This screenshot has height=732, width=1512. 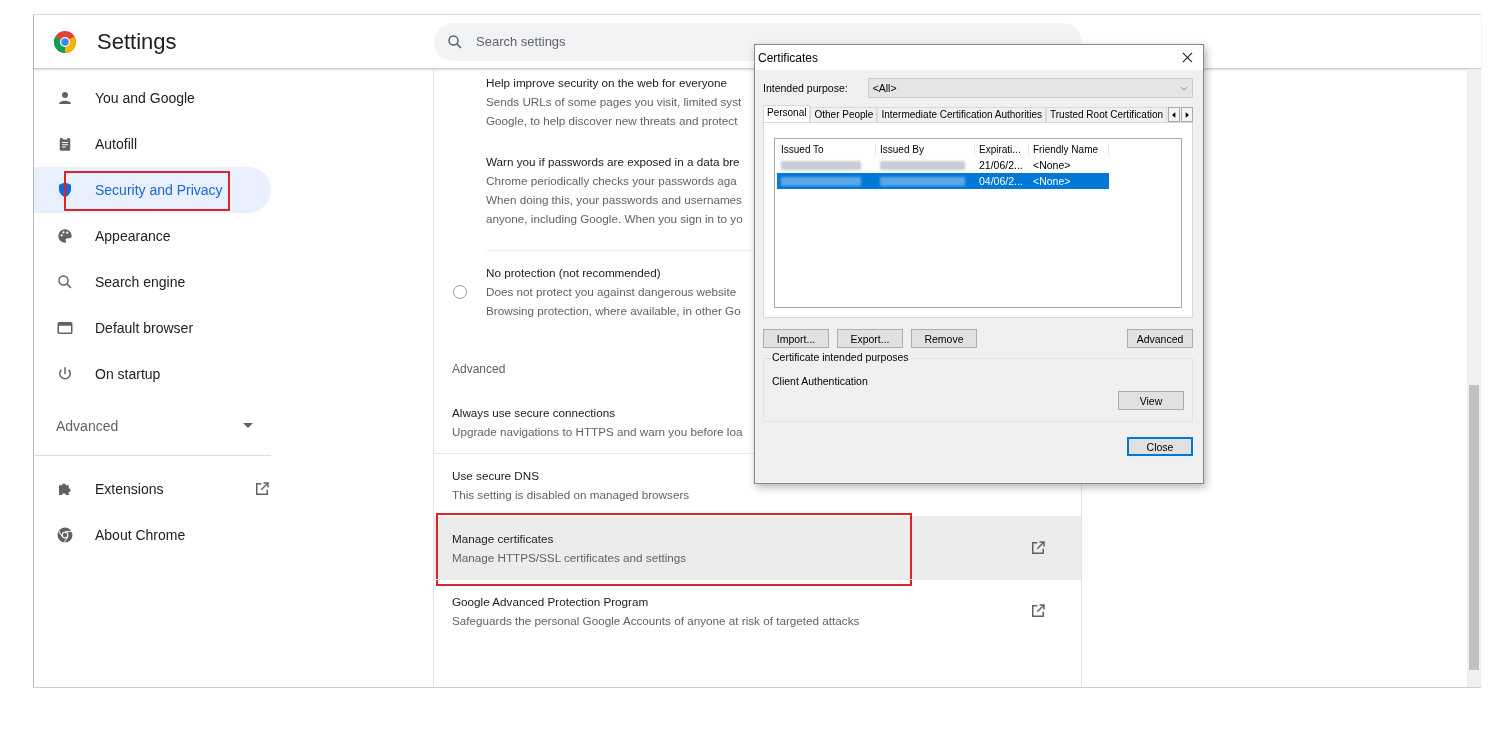 What do you see at coordinates (613, 162) in the screenshot?
I see `option-title: Warn you if passwords are exposed in a data bre` at bounding box center [613, 162].